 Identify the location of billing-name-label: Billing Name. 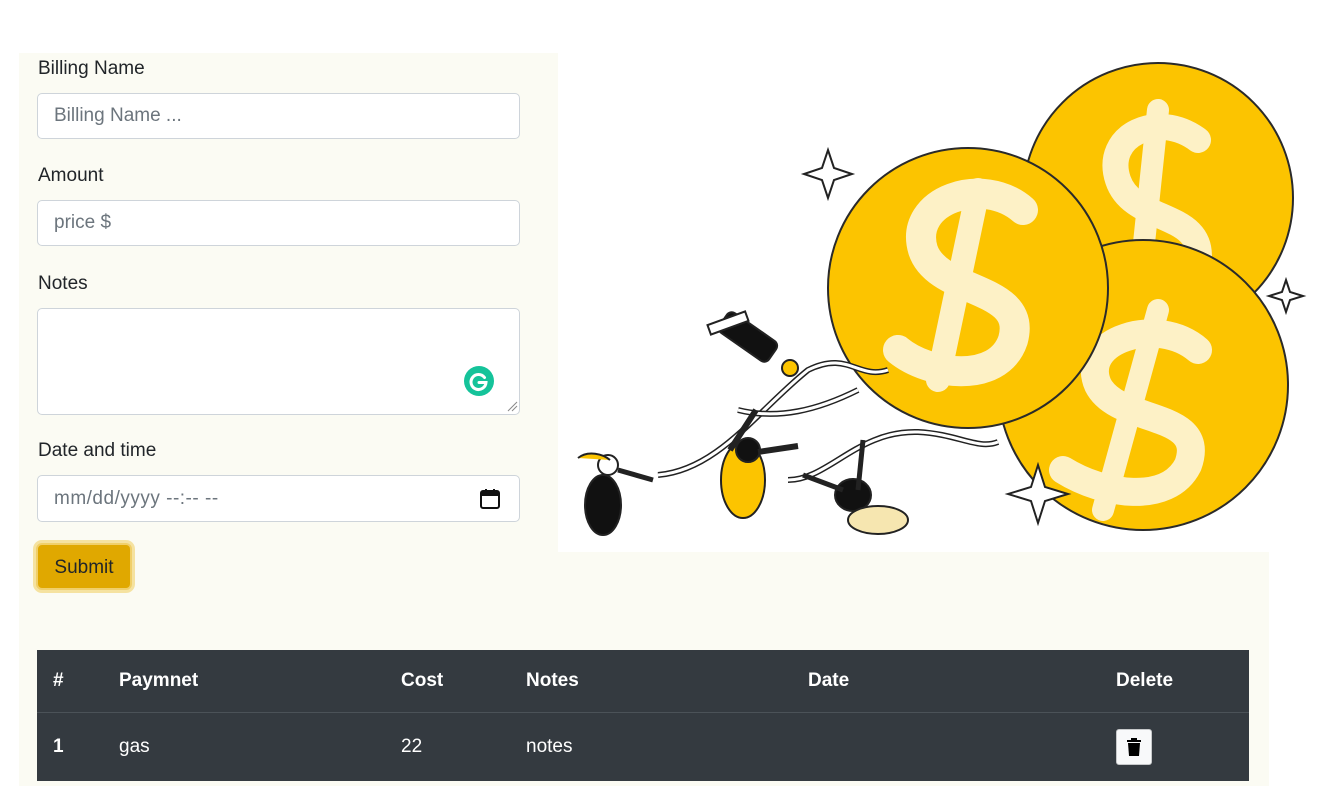
(91, 68).